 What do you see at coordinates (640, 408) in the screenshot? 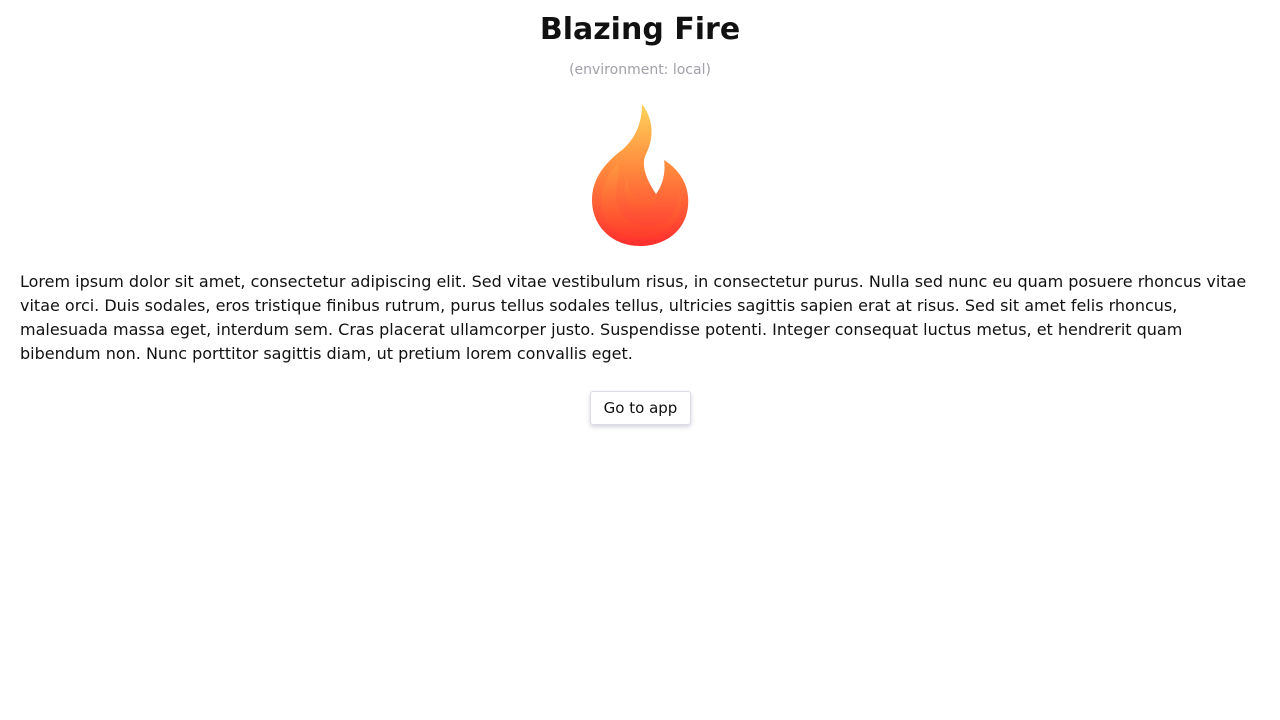
I see `go-to-app-button: Go to app` at bounding box center [640, 408].